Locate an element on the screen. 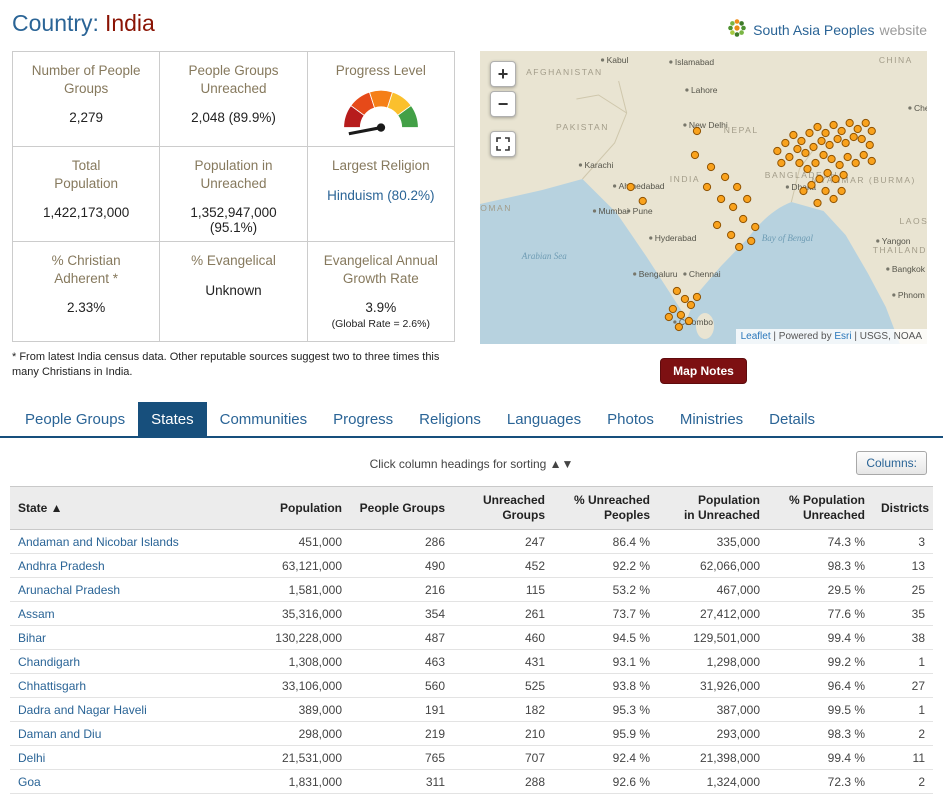 The image size is (943, 796). state-link: Goa is located at coordinates (29, 782).